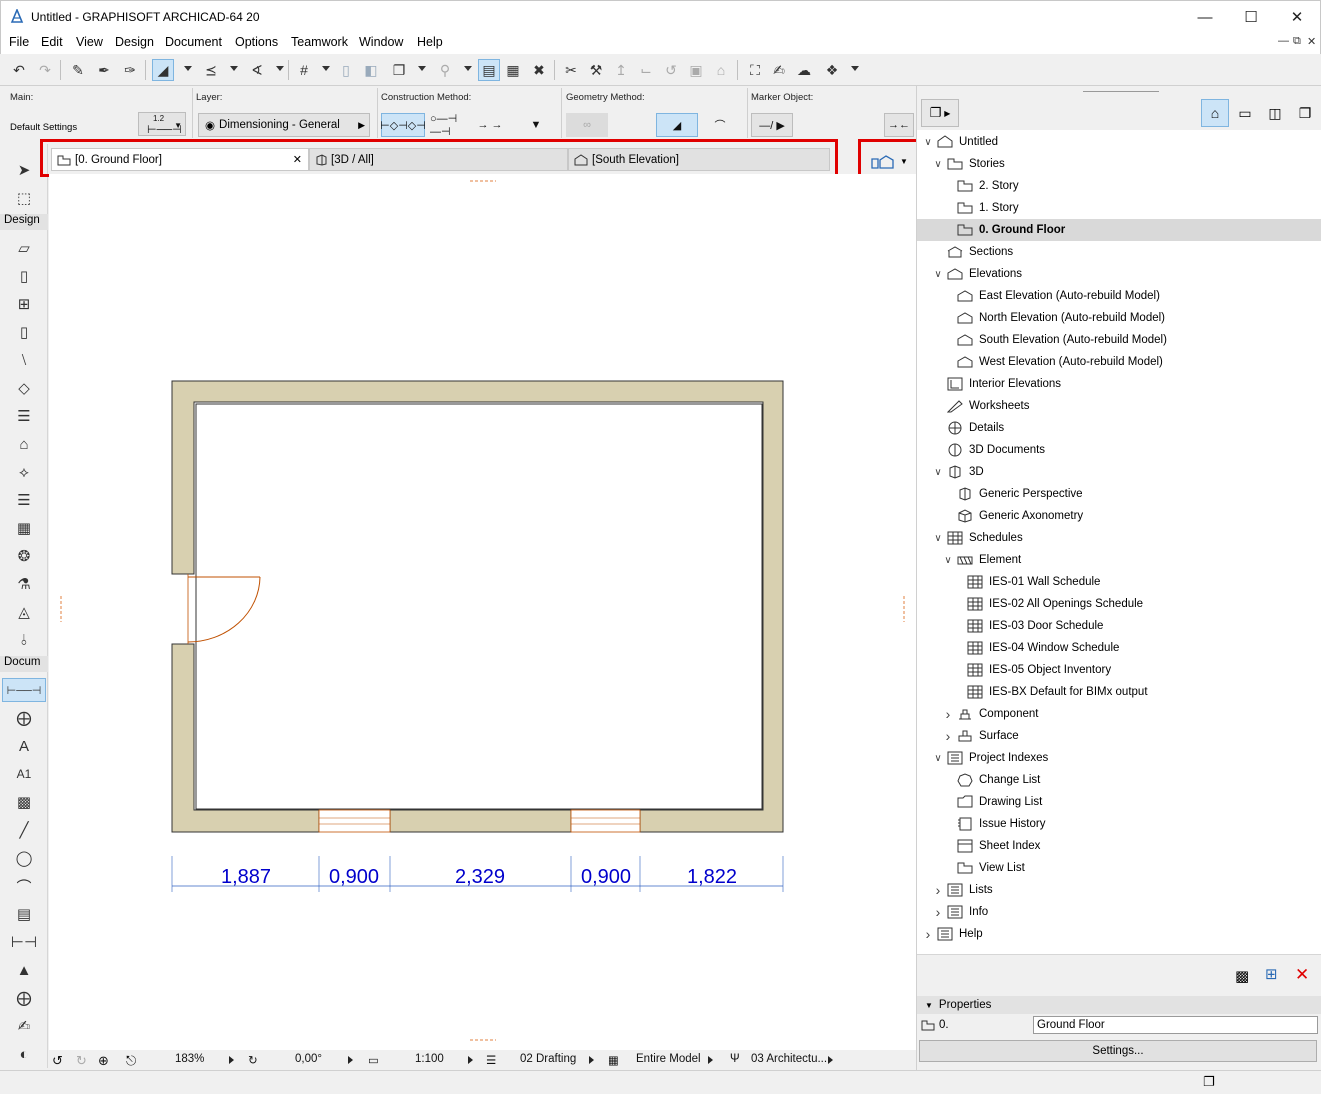 This screenshot has width=1321, height=1094. What do you see at coordinates (613, 1060) in the screenshot?
I see `model-view-icon: ▦` at bounding box center [613, 1060].